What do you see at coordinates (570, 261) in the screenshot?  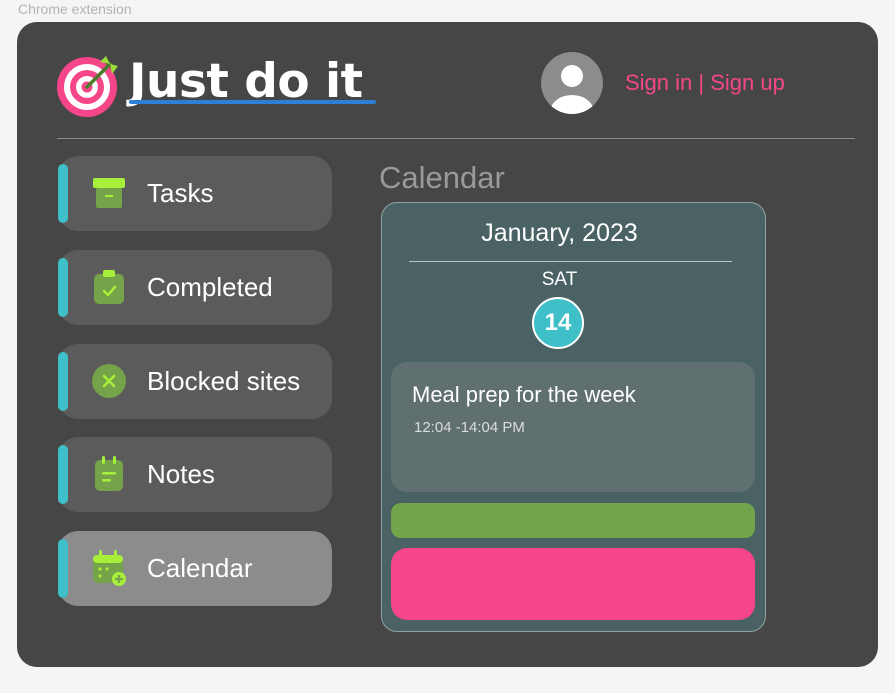 I see `calendar-divider` at bounding box center [570, 261].